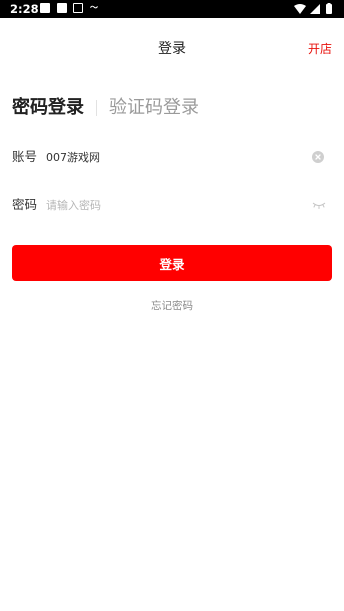  I want to click on eye-closed-icon, so click(319, 205).